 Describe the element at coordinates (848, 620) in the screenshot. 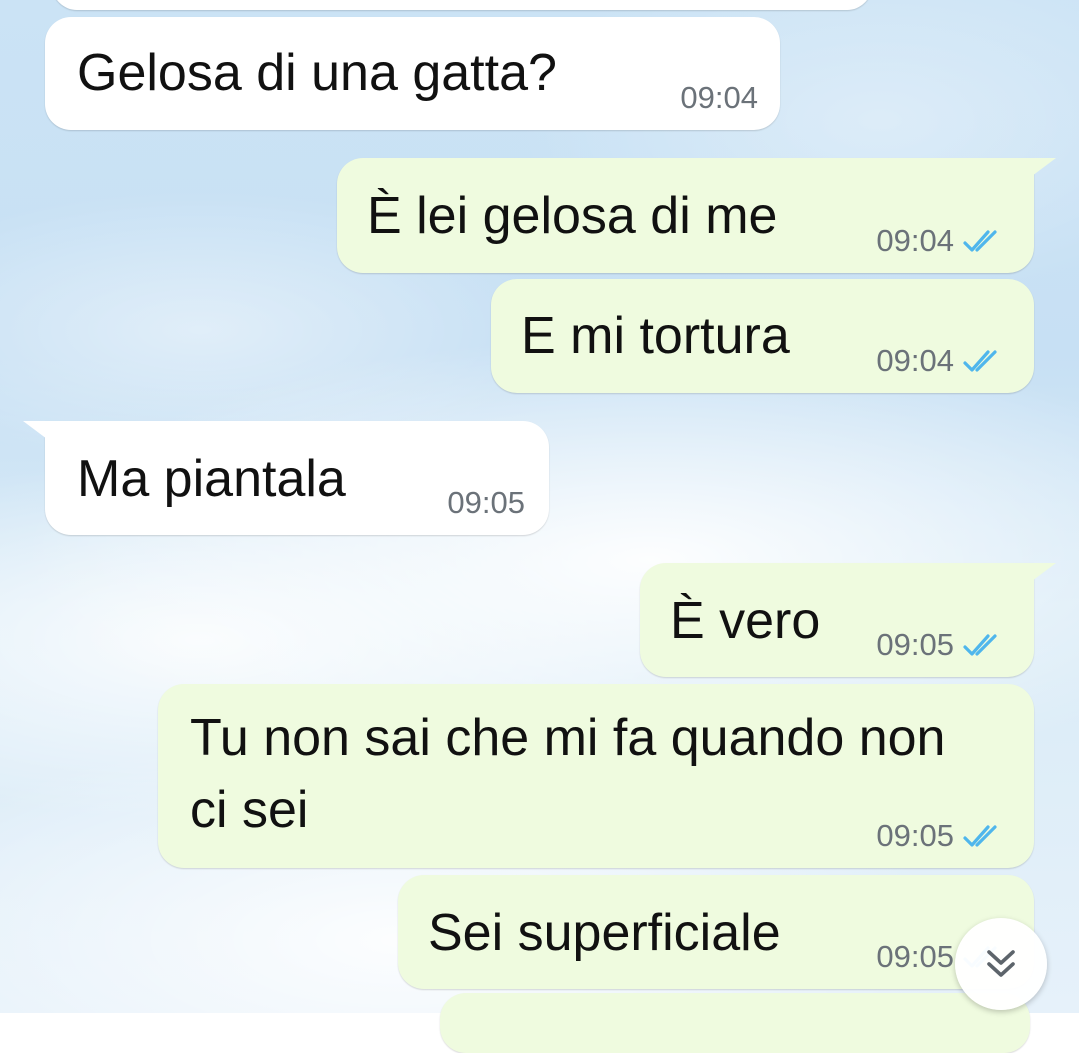

I see `message-bubble-outgoing: È vero 09:05` at that location.